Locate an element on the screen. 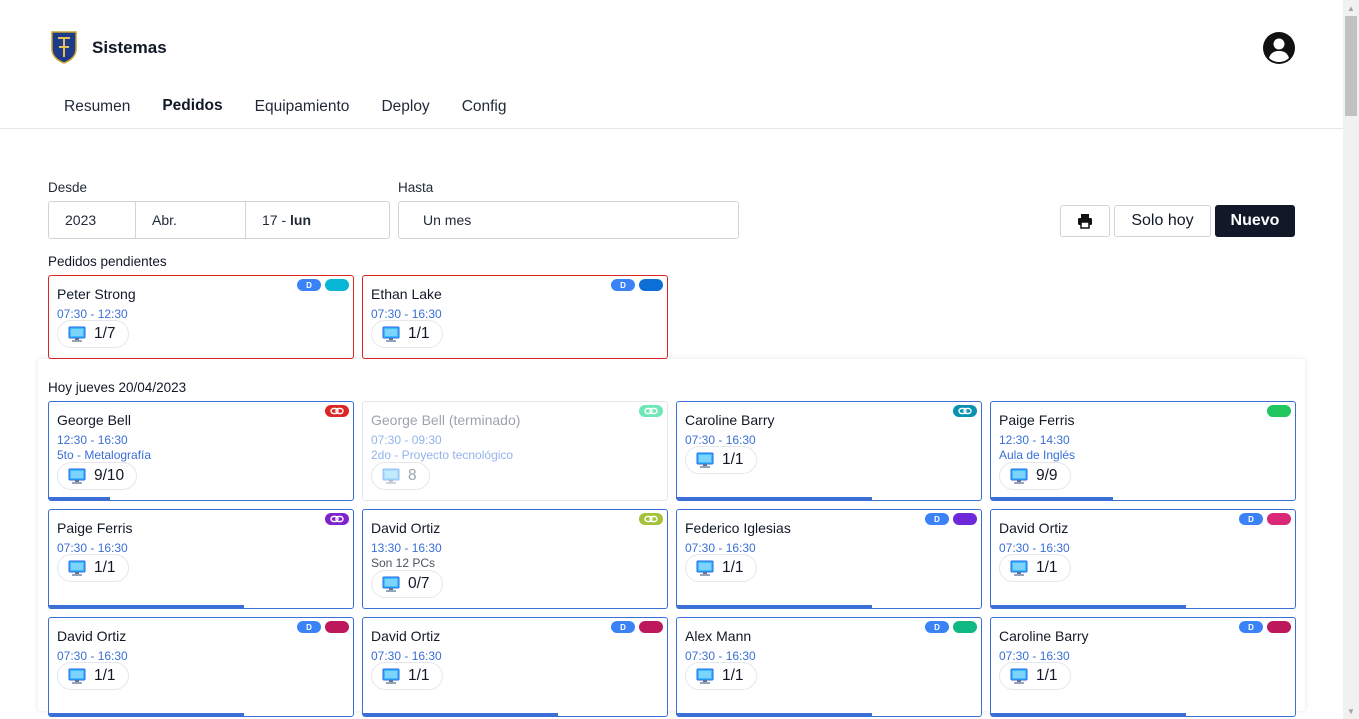  equipment-count-pill: 8 is located at coordinates (400, 476).